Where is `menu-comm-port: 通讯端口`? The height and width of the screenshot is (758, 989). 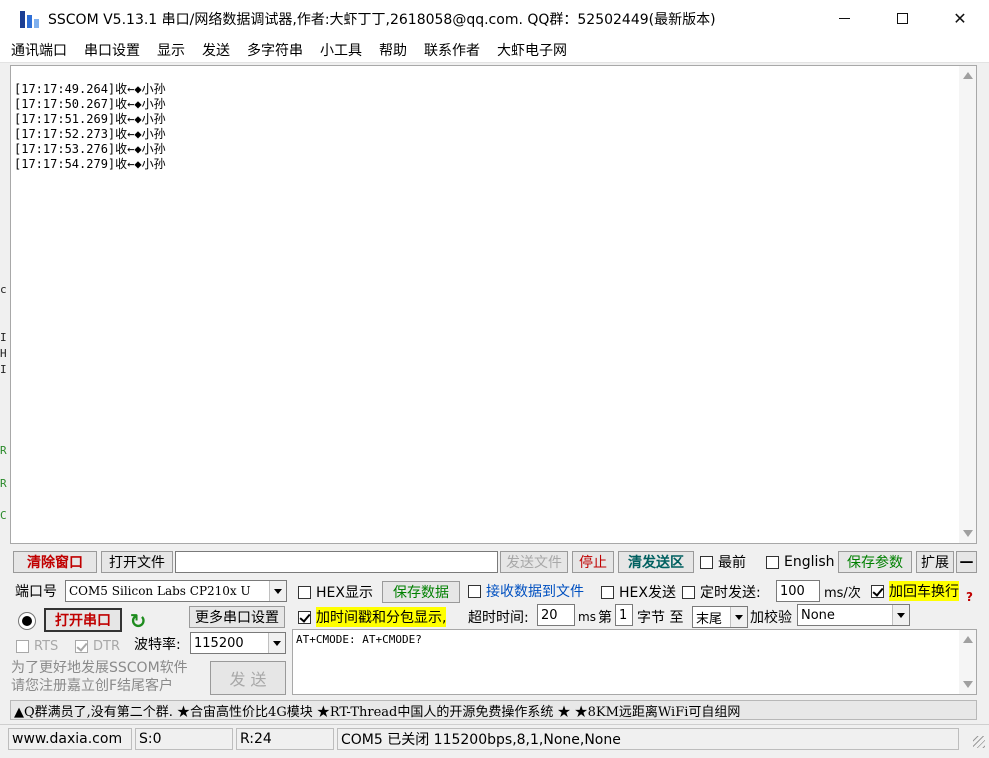
menu-comm-port: 通讯端口 is located at coordinates (39, 50).